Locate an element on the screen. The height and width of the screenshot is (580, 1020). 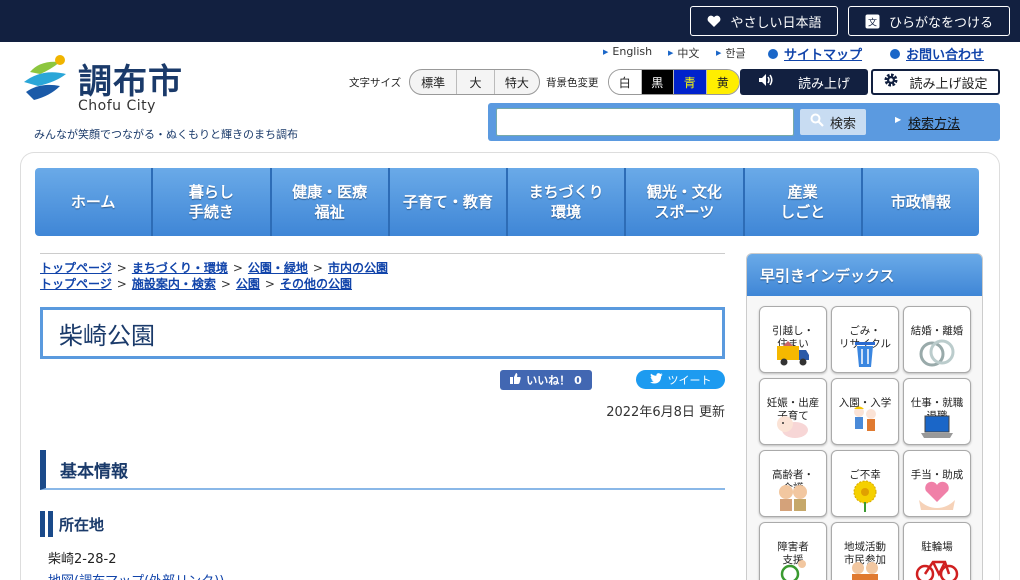
index-tile-bicycle-parking: 駐輪場 is located at coordinates (937, 551).